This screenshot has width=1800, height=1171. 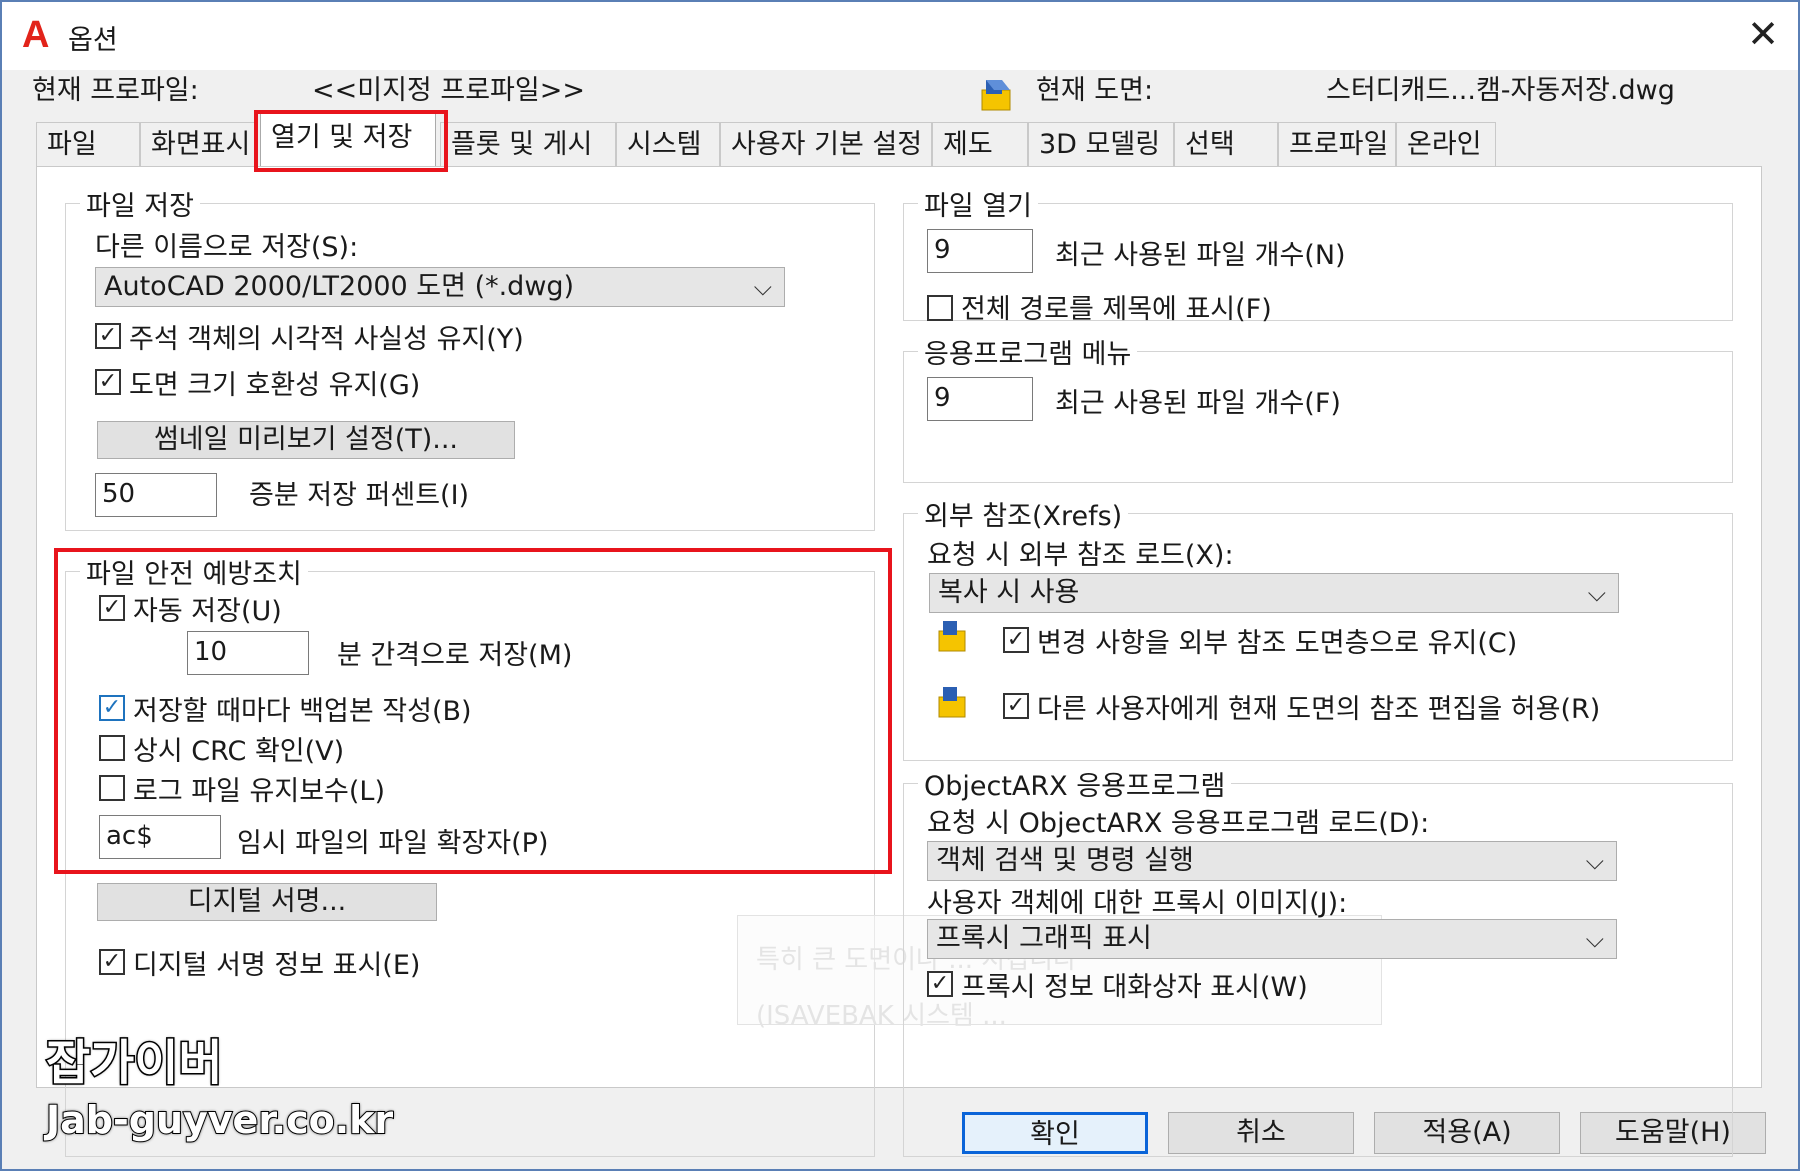 What do you see at coordinates (199, 144) in the screenshot?
I see `tab-display: 화면표시` at bounding box center [199, 144].